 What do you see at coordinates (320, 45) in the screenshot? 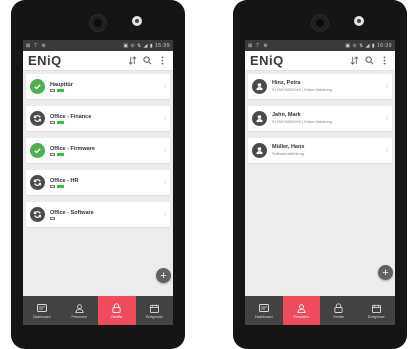
I see `status-bar: ⊠ ⊤ ⚙ ▣ ⊙ ⇅ ◢ ▮ 16:39` at bounding box center [320, 45].